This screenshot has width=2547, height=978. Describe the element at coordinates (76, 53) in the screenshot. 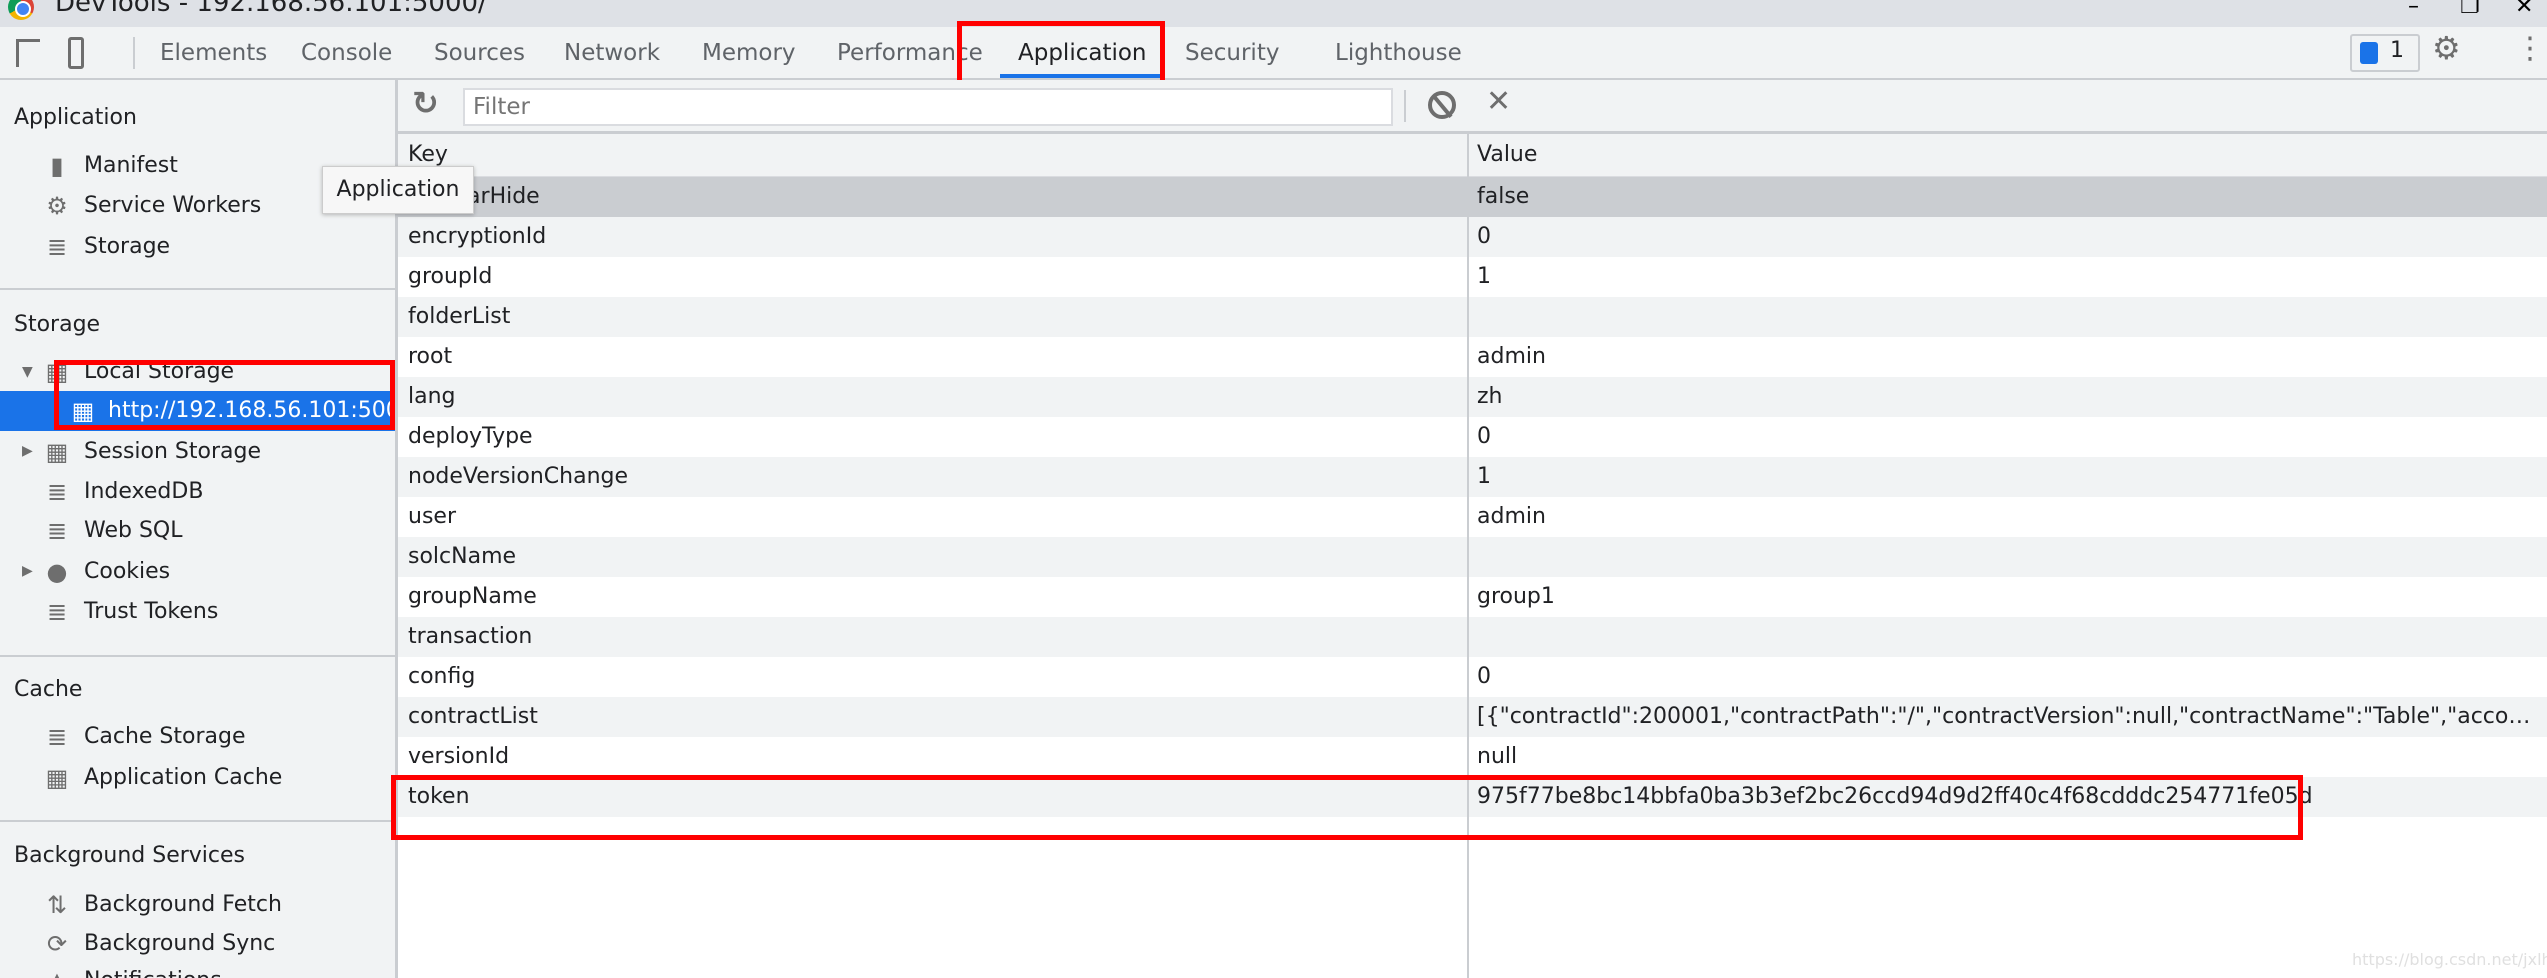

I see `device-toolbar-icon` at that location.